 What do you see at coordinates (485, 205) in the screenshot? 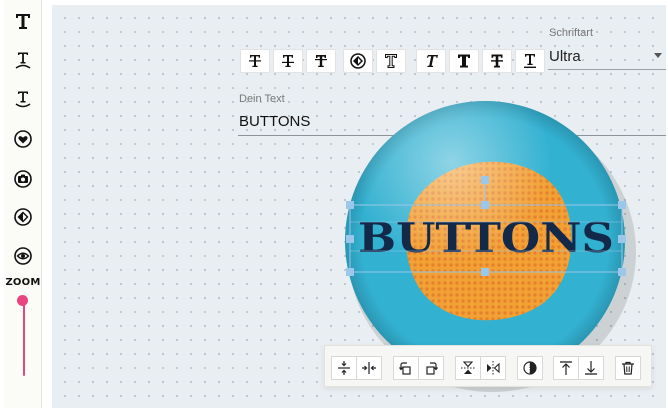
I see `resize-handle-top` at bounding box center [485, 205].